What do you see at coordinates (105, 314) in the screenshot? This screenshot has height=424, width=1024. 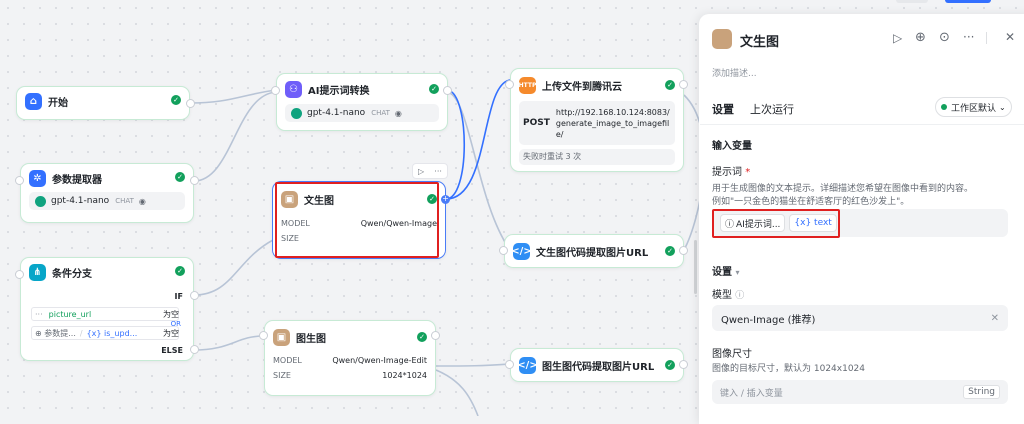 I see `condition-row: ··· picture_url` at bounding box center [105, 314].